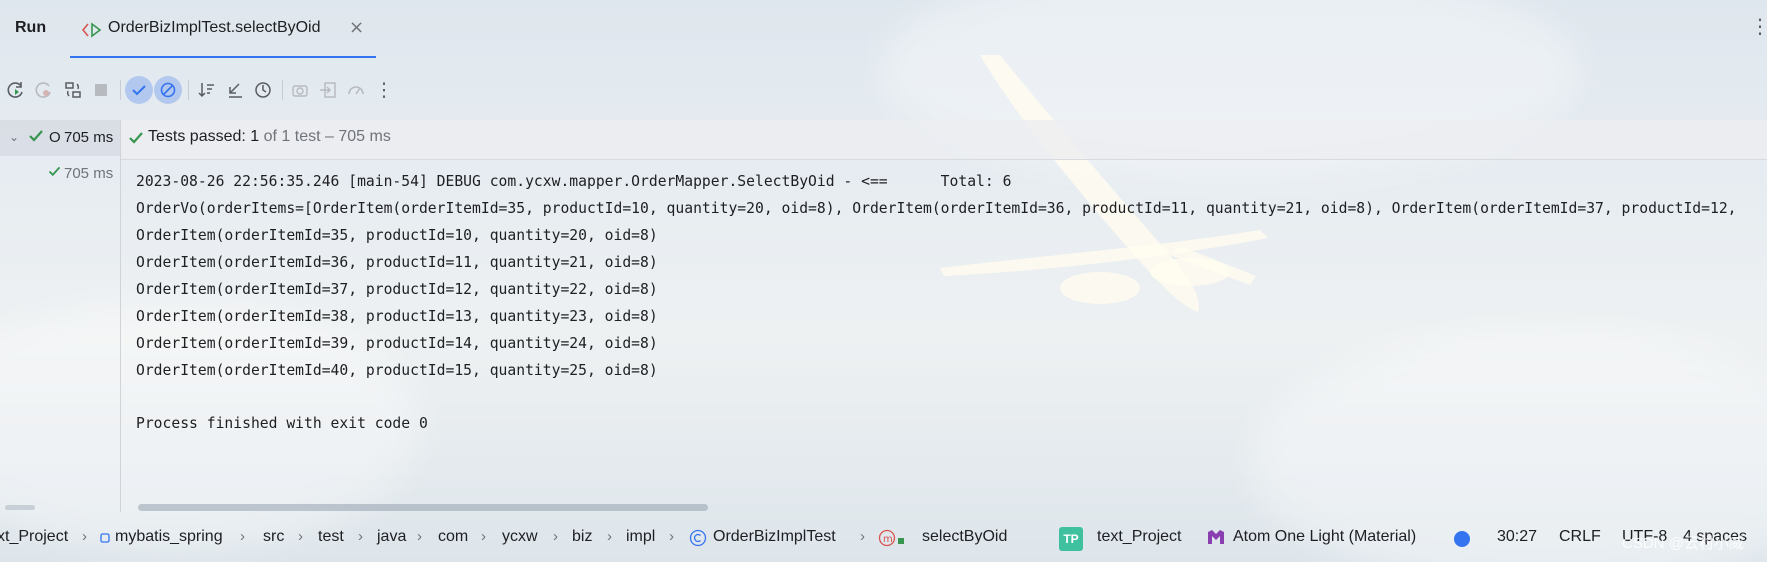 This screenshot has height=562, width=1767. I want to click on breadcrumb-ycxw: ycxw, so click(520, 537).